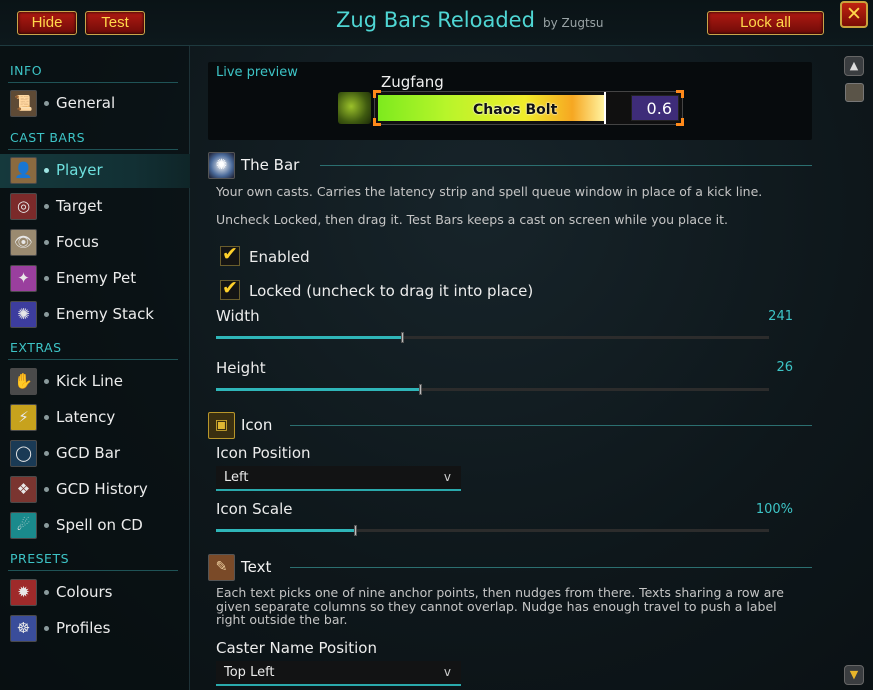 This screenshot has height=690, width=873. I want to click on sidebar-item-kick-line: ✋ Kick Line, so click(95, 382).